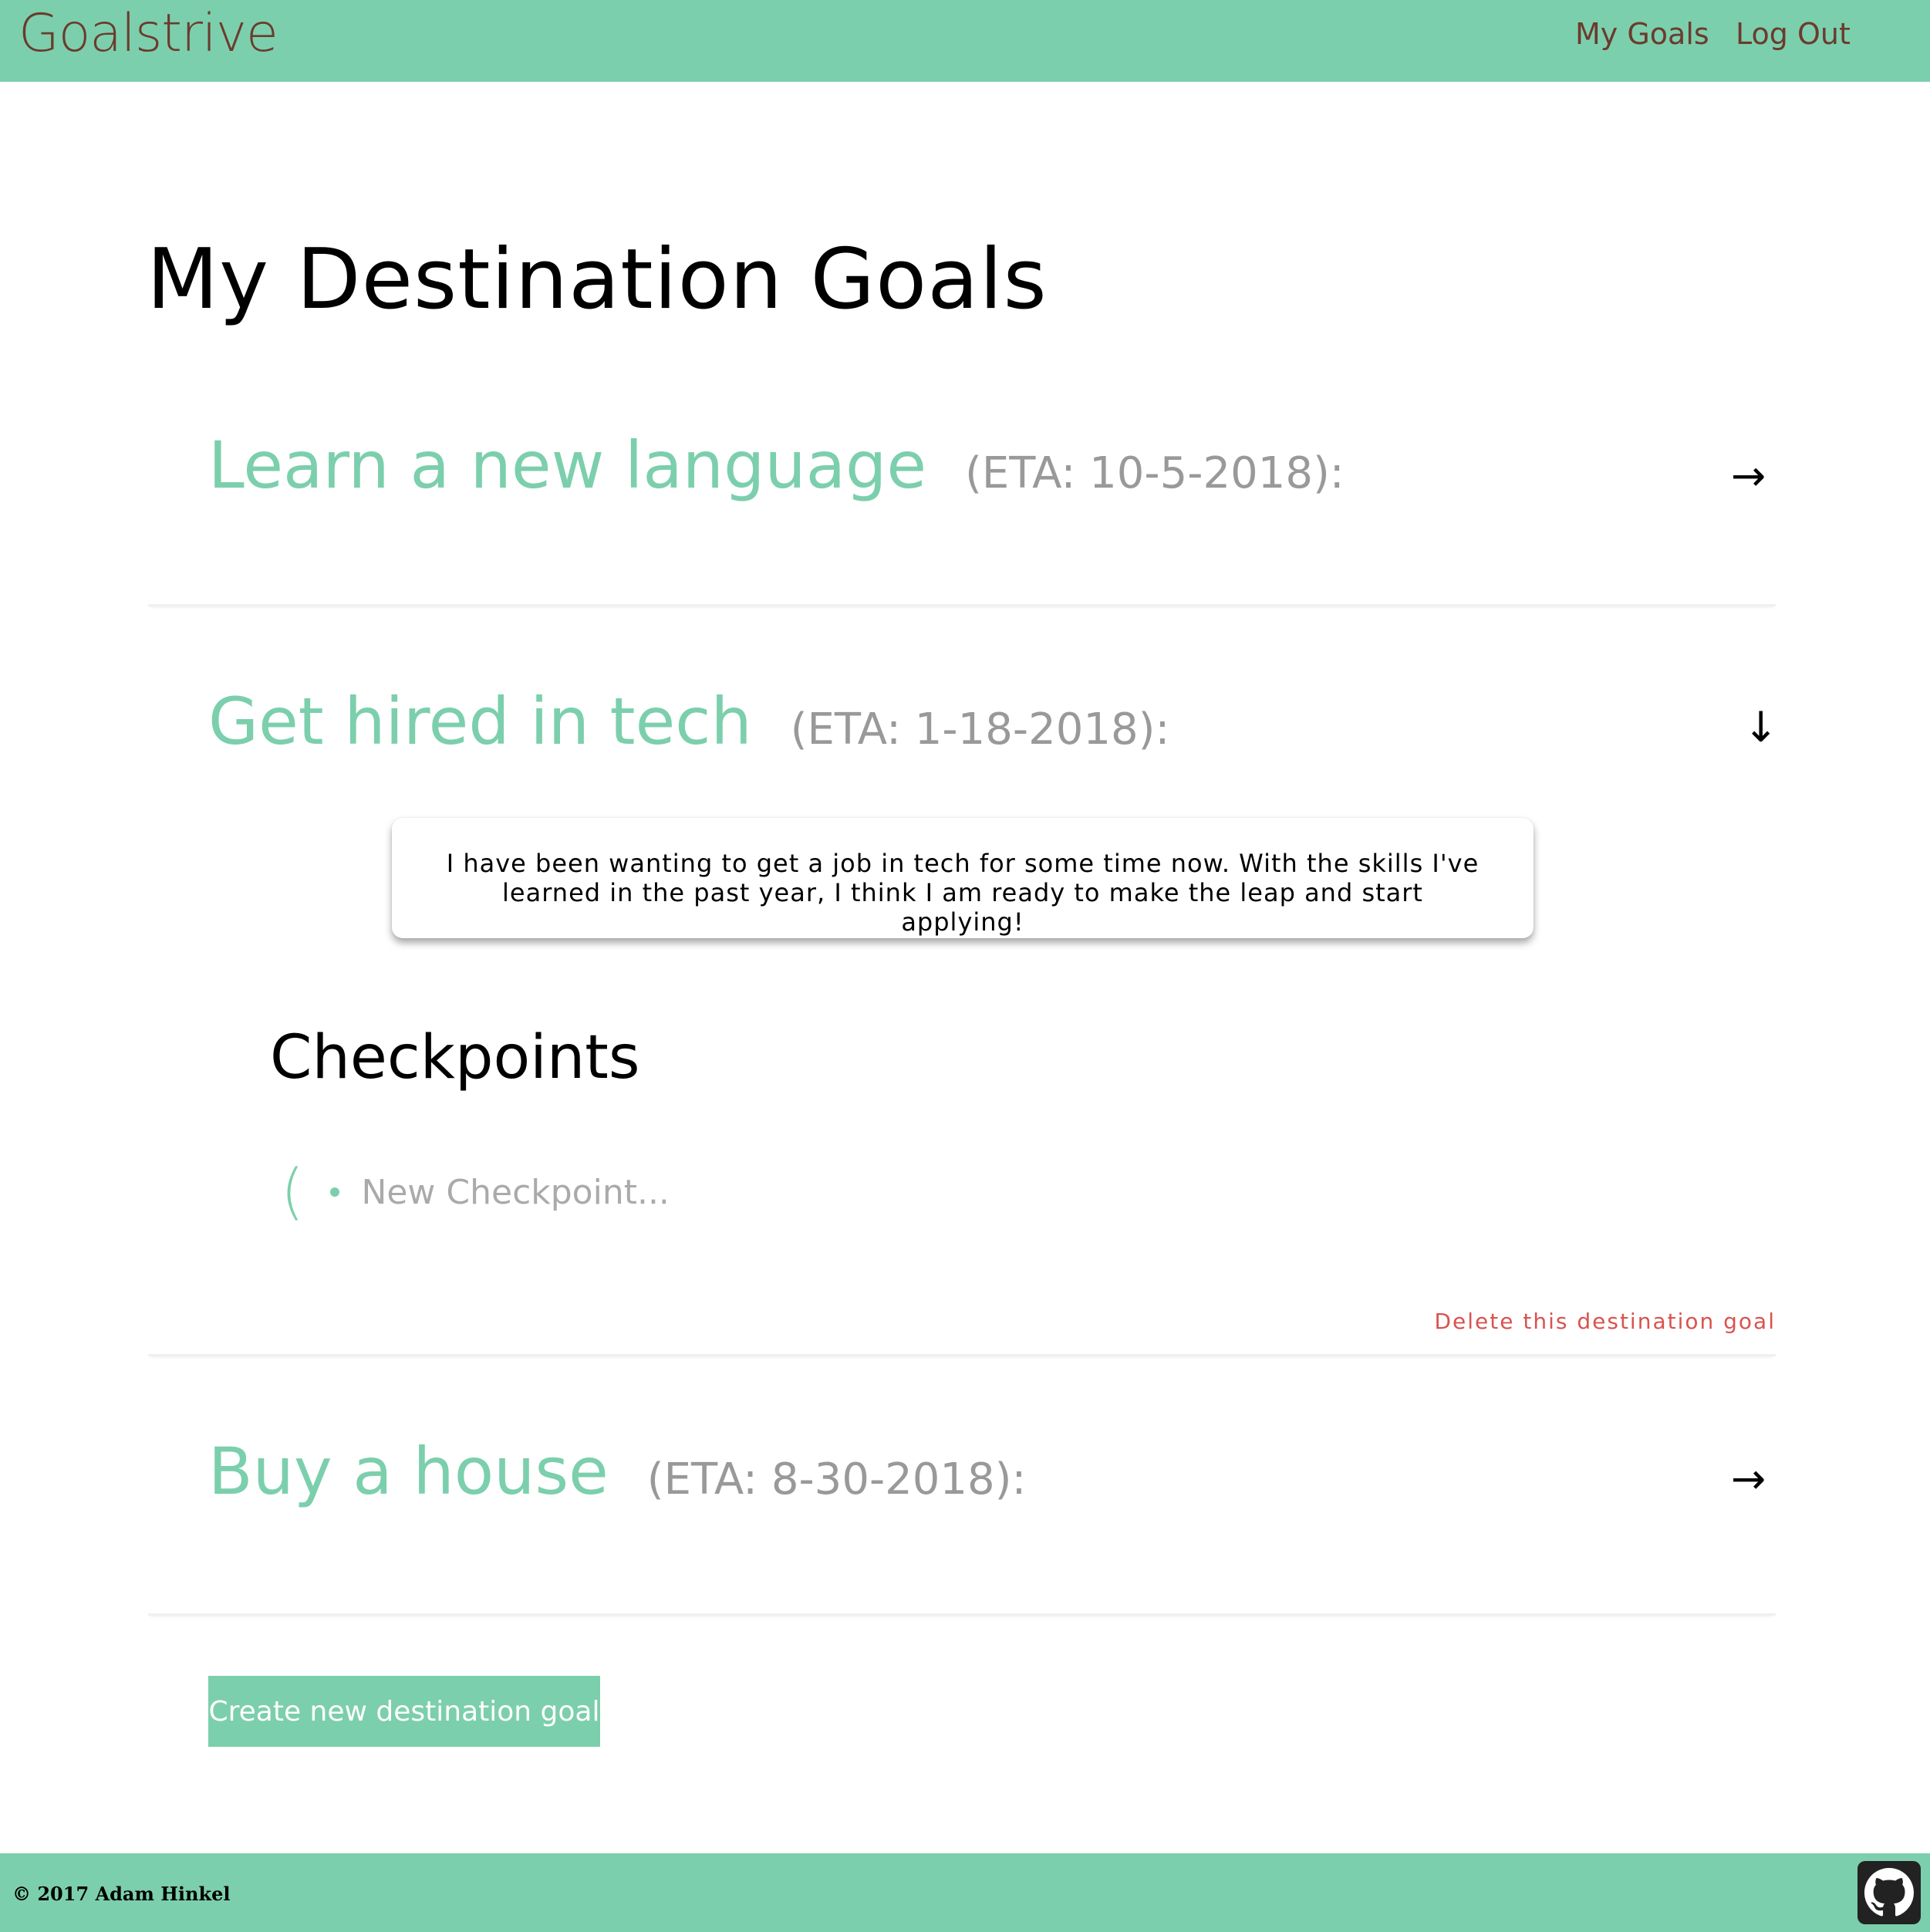 The height and width of the screenshot is (1932, 1930). I want to click on github-icon-glyph, so click(1889, 1892).